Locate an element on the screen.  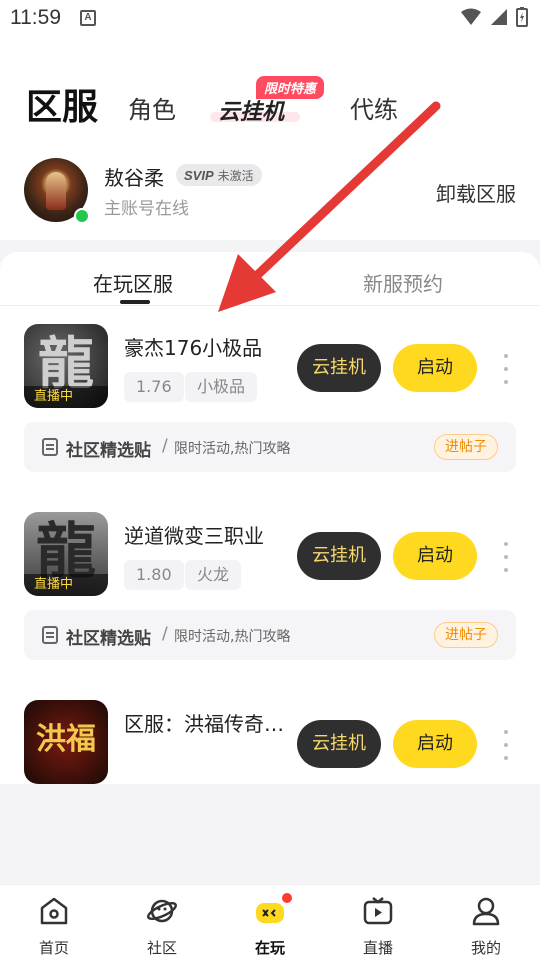
status-icons is located at coordinates (494, 17).